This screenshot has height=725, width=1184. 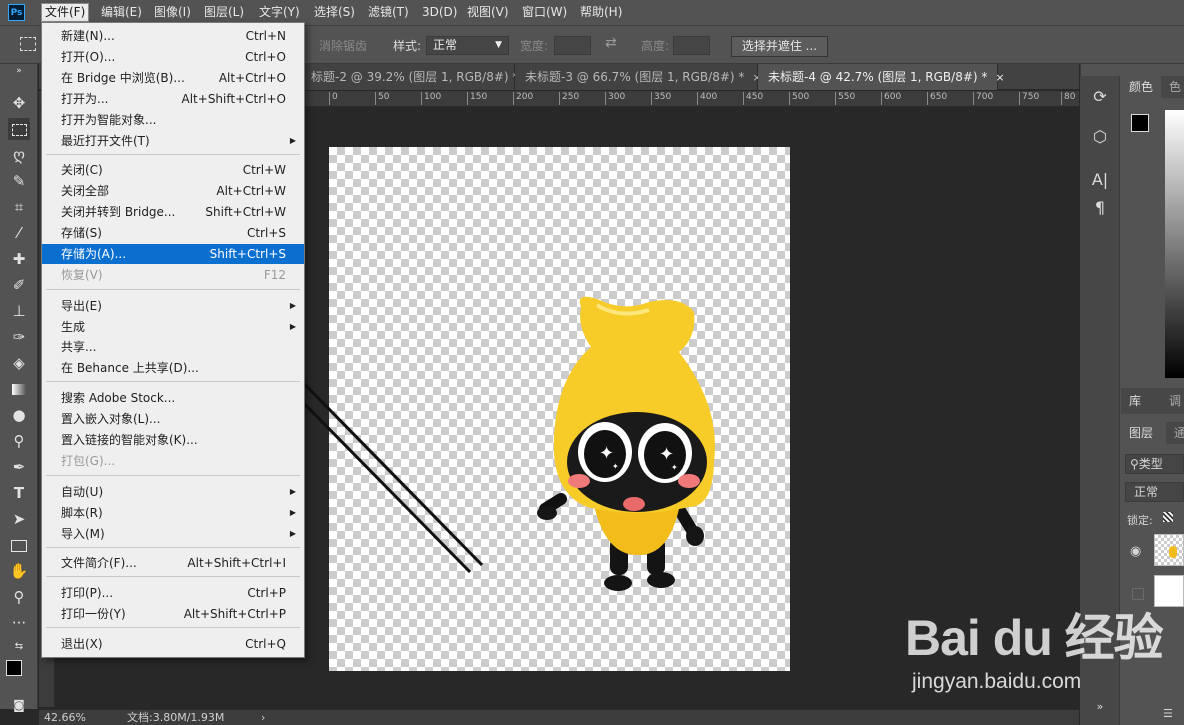 I want to click on character-panel-icon: A|, so click(x=1100, y=180).